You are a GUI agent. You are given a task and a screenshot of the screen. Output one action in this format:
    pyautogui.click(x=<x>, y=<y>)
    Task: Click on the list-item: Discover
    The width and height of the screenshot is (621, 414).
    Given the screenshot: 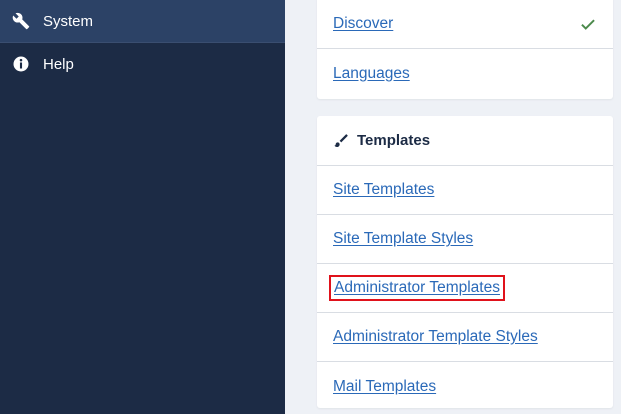 What is the action you would take?
    pyautogui.click(x=465, y=24)
    